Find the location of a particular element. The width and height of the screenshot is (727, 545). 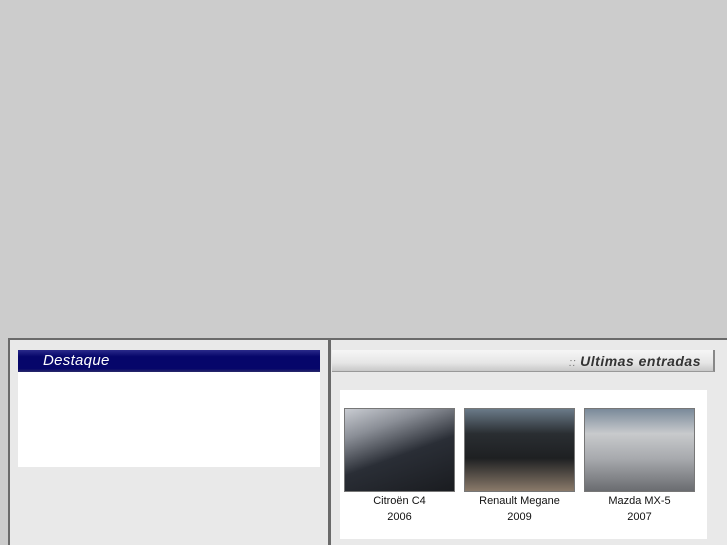

car-year: 2009 is located at coordinates (519, 517).